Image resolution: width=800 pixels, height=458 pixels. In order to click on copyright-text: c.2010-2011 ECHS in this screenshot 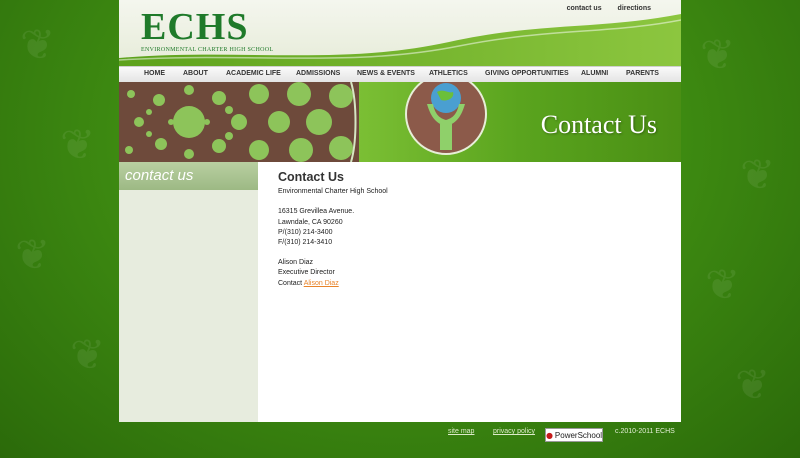, I will do `click(645, 431)`.